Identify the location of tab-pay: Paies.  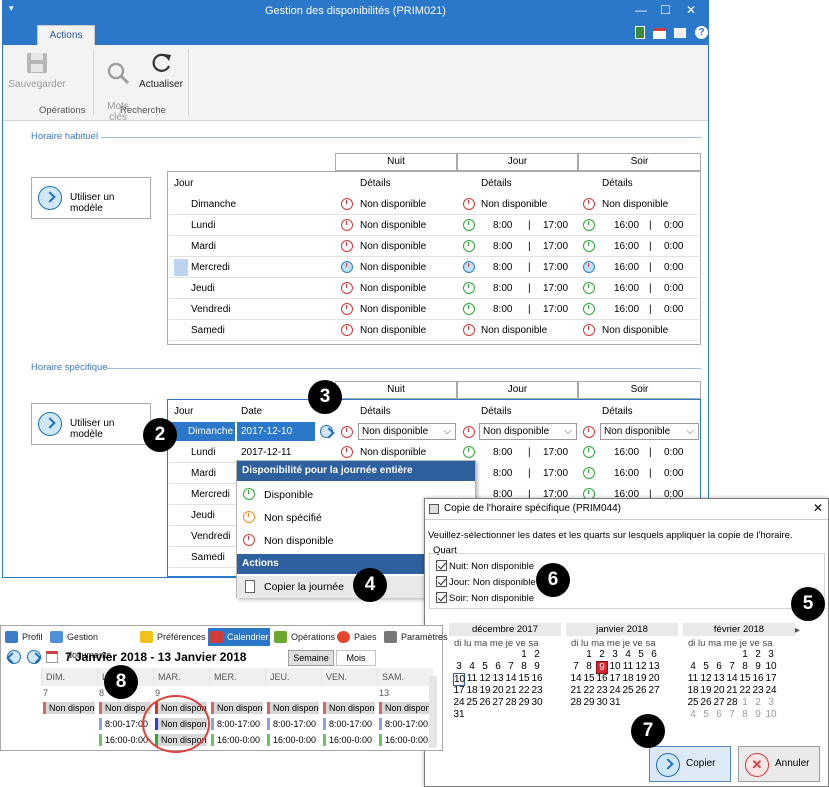
(357, 637).